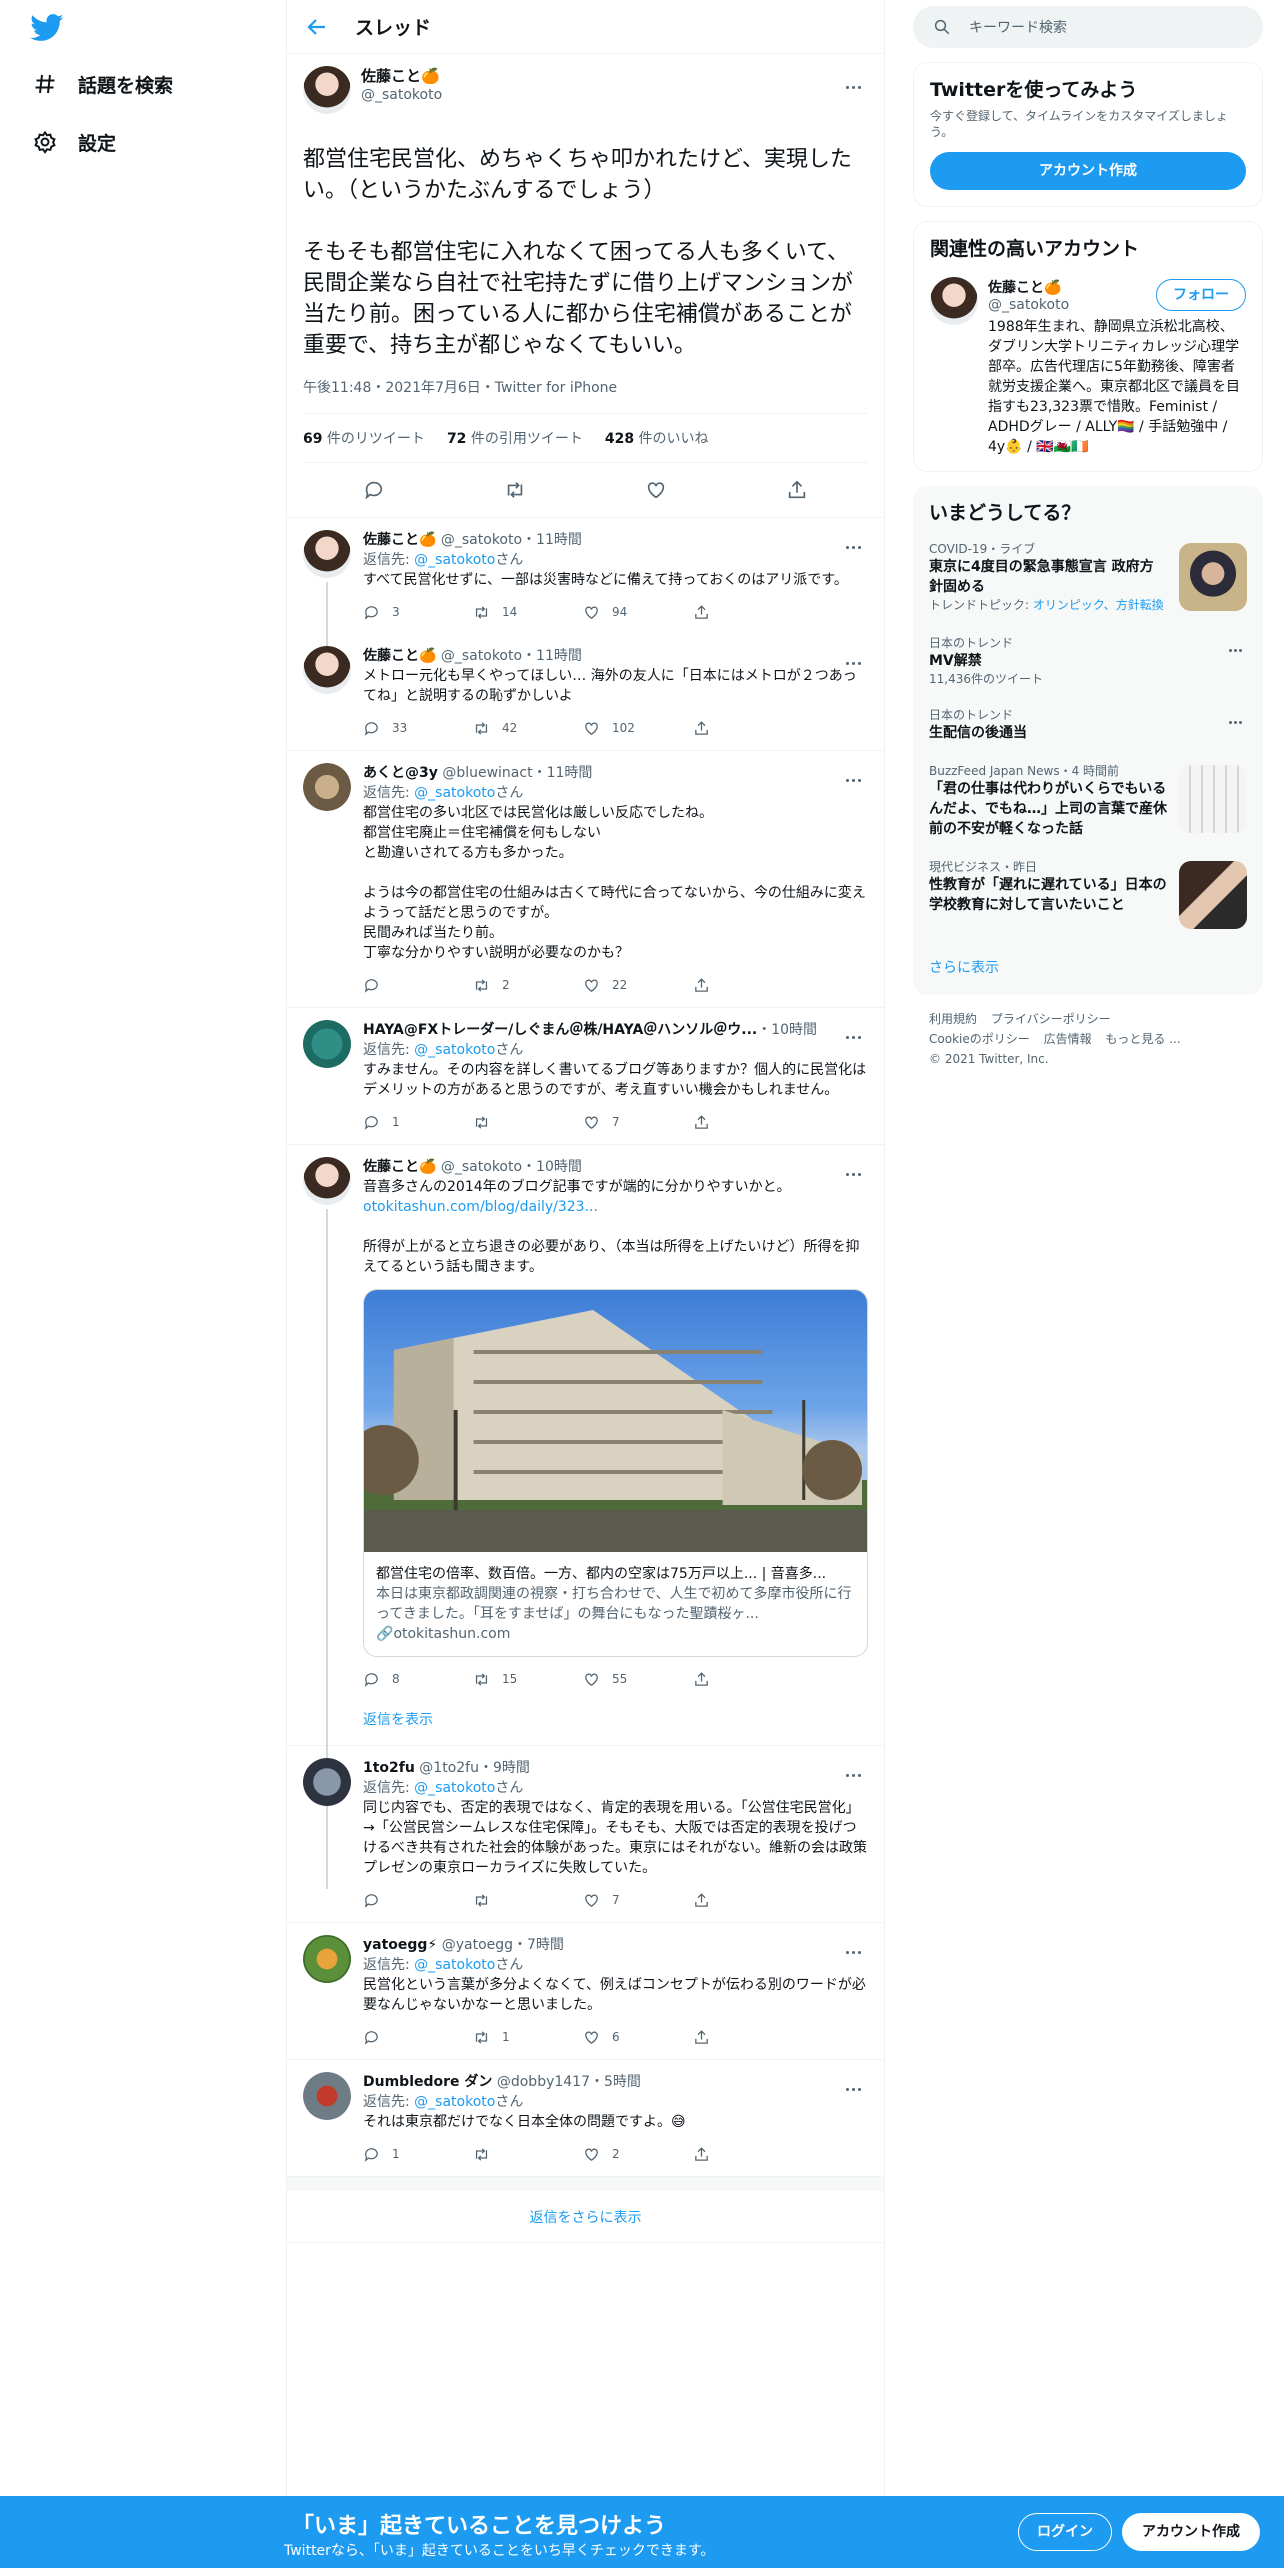  What do you see at coordinates (418, 728) in the screenshot?
I see `reply-button: 33` at bounding box center [418, 728].